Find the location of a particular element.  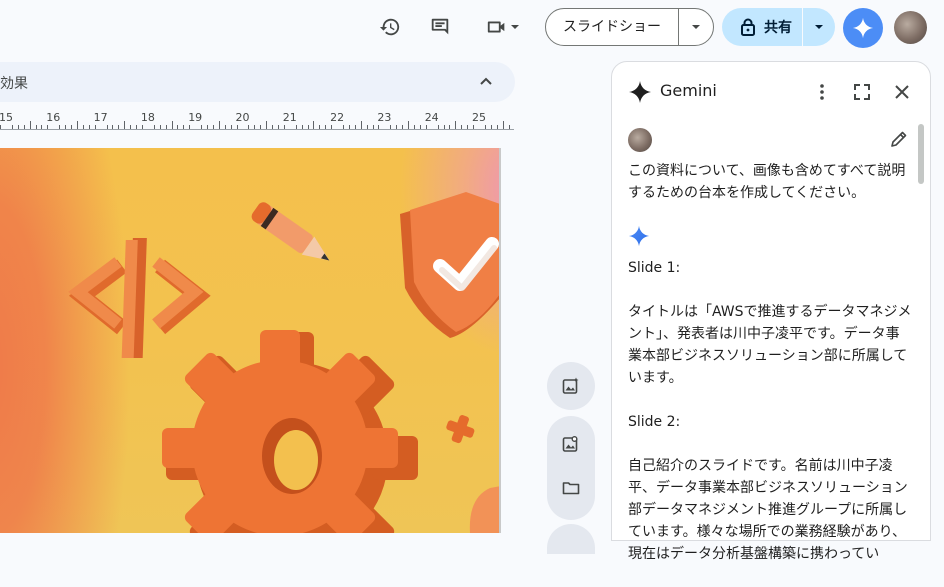

gemini-panel-title: Gemini is located at coordinates (688, 90).